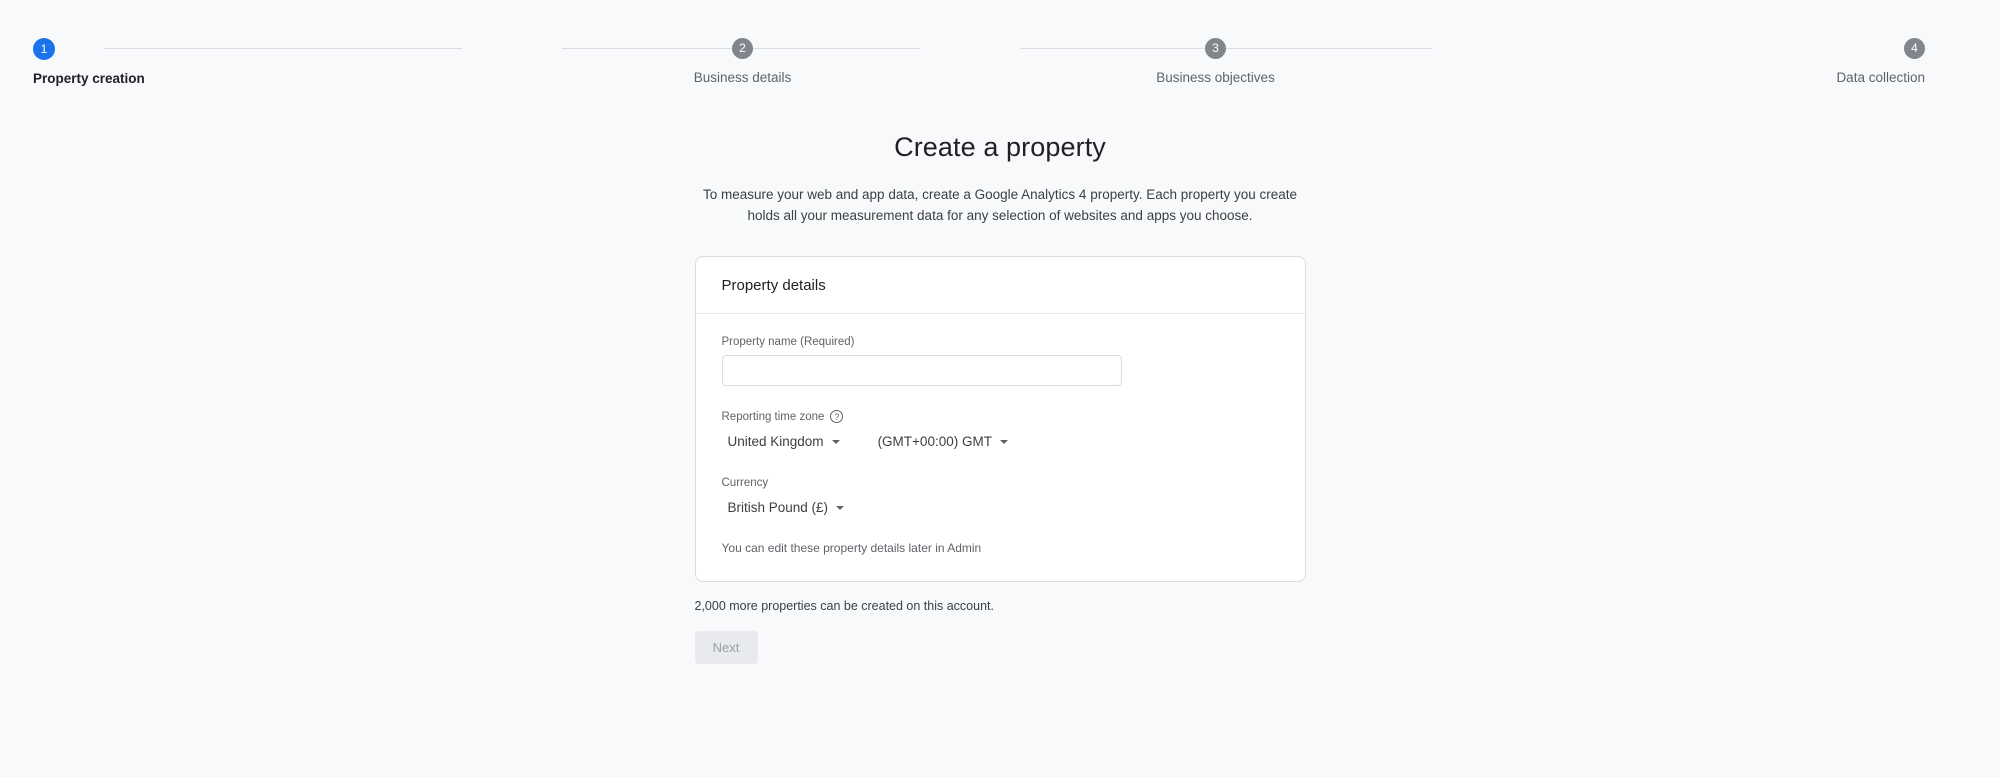 This screenshot has width=2000, height=777. Describe the element at coordinates (775, 441) in the screenshot. I see `timezone-country-value: United Kingdom` at that location.